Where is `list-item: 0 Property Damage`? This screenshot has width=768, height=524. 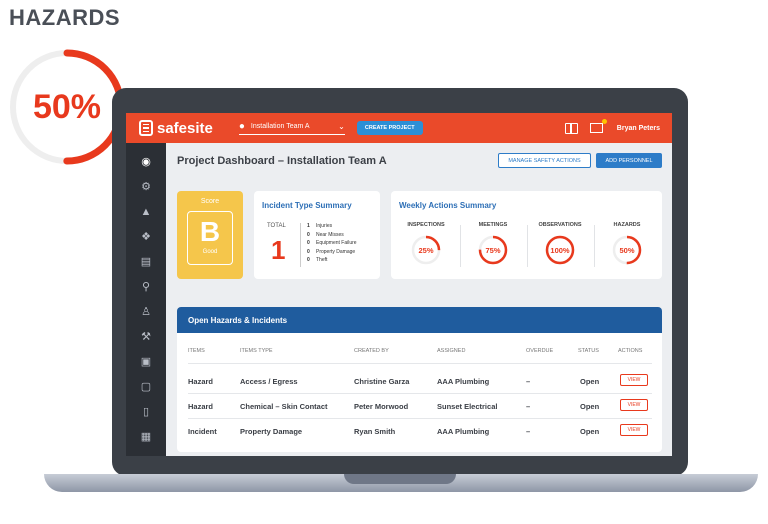
list-item: 0 Property Damage is located at coordinates (331, 251).